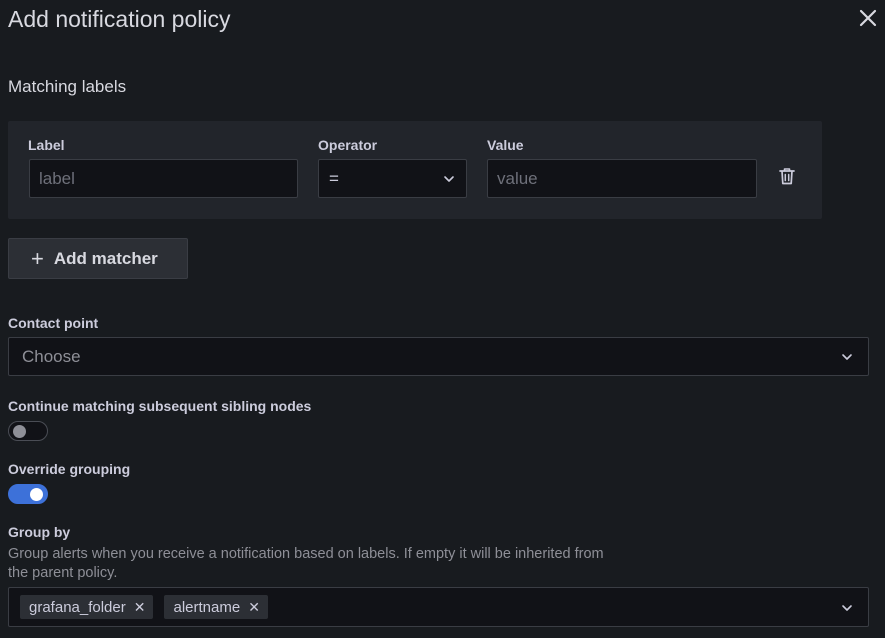 The height and width of the screenshot is (638, 885). What do you see at coordinates (438, 356) in the screenshot?
I see `contact-point-select: Choose` at bounding box center [438, 356].